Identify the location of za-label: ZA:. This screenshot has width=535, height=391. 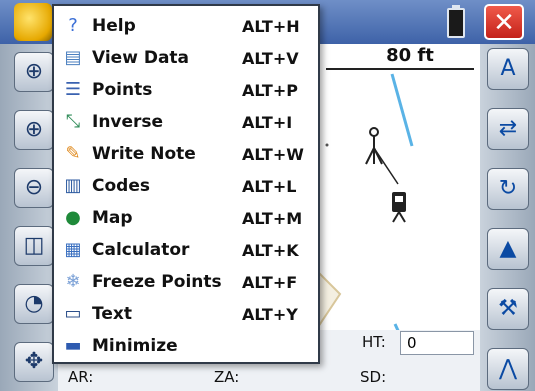
(227, 377).